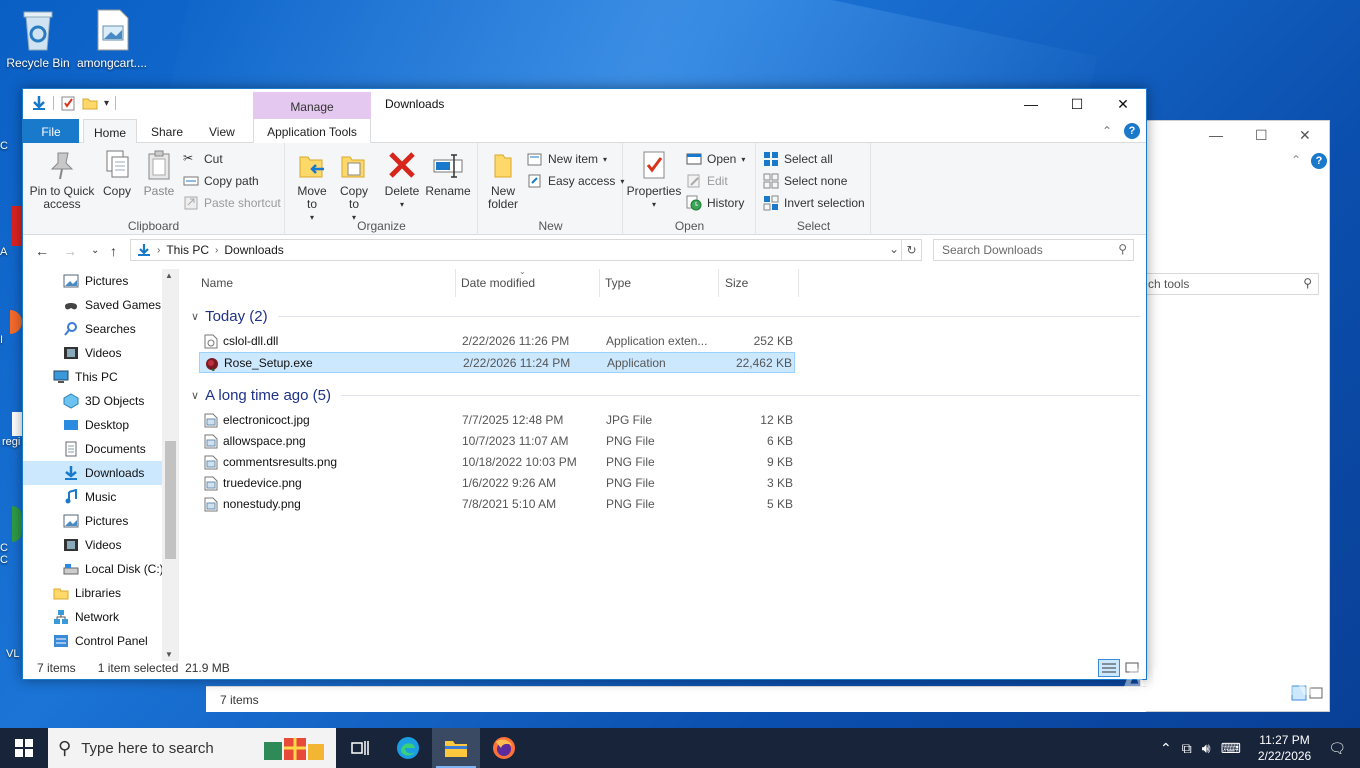 The image size is (1360, 768). Describe the element at coordinates (504, 748) in the screenshot. I see `taskbar-firefox` at that location.